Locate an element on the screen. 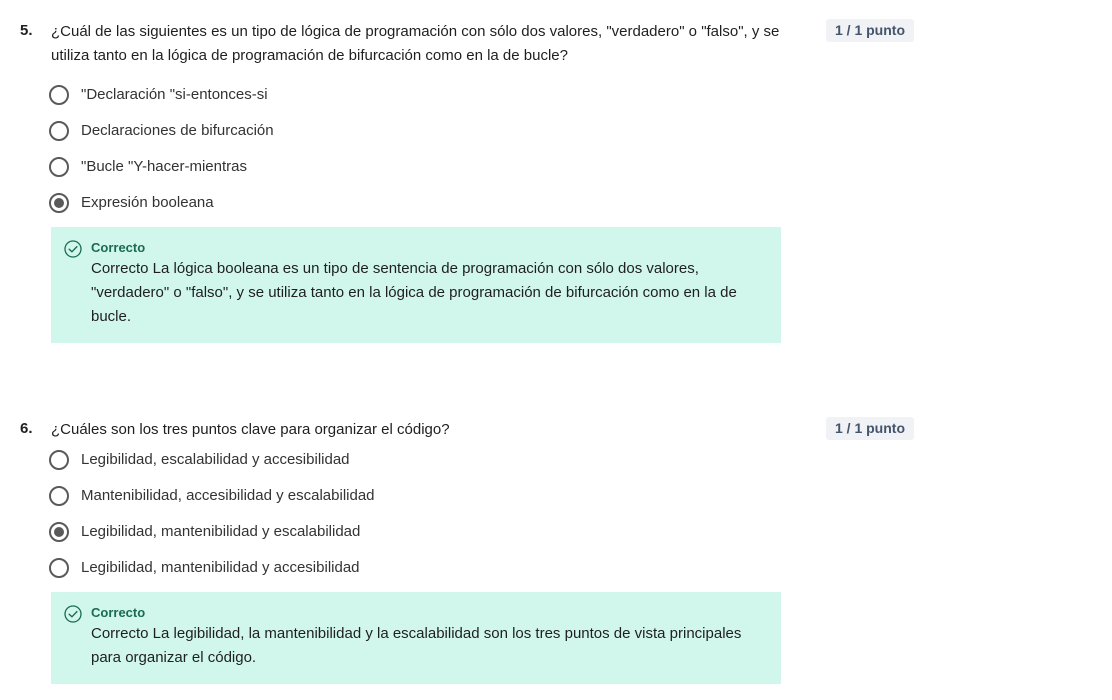  option-label: "Bucle "Y-hacer-mientras is located at coordinates (164, 166).